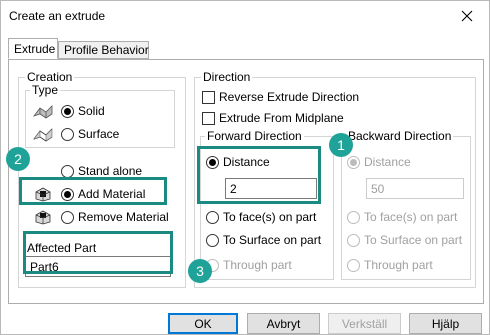 The width and height of the screenshot is (490, 335). Describe the element at coordinates (270, 217) in the screenshot. I see `forward-to-face-label: To face(s) on part` at that location.